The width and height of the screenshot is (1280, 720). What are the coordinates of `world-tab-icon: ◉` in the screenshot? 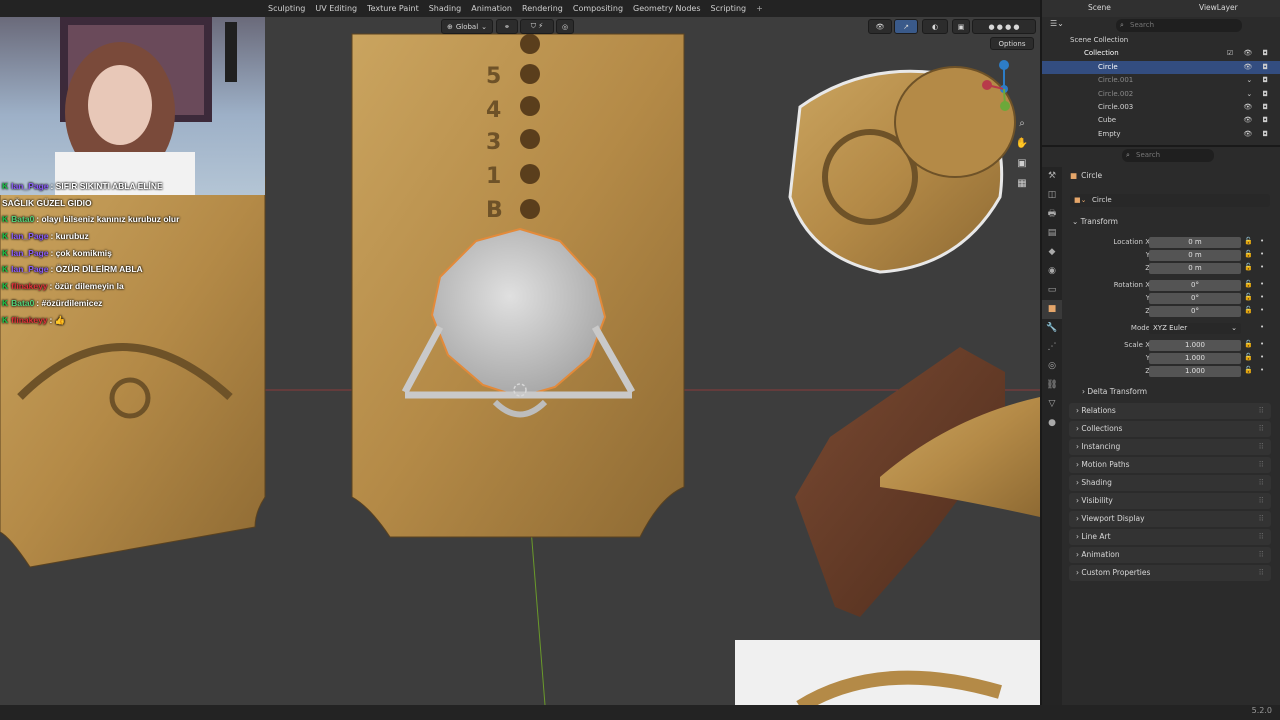 It's located at (1052, 271).